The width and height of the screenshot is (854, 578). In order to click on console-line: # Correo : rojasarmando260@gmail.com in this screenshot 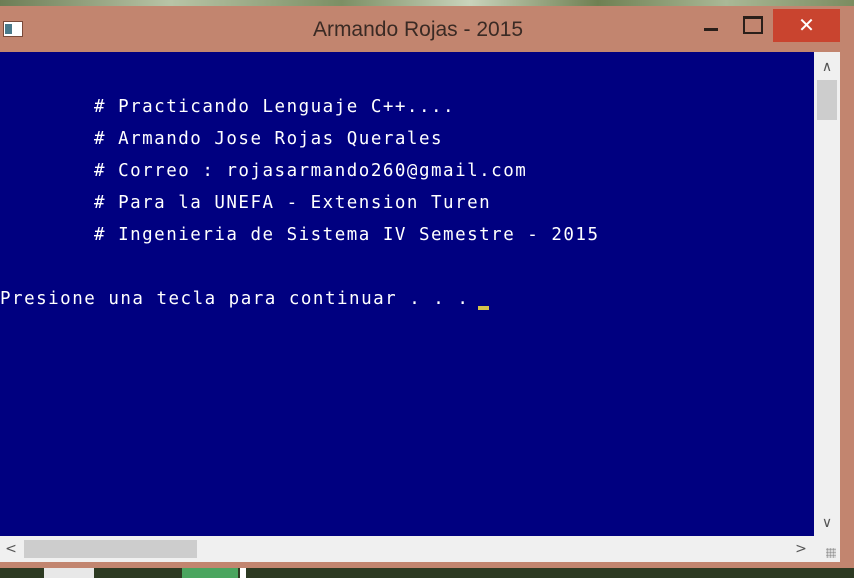, I will do `click(311, 171)`.